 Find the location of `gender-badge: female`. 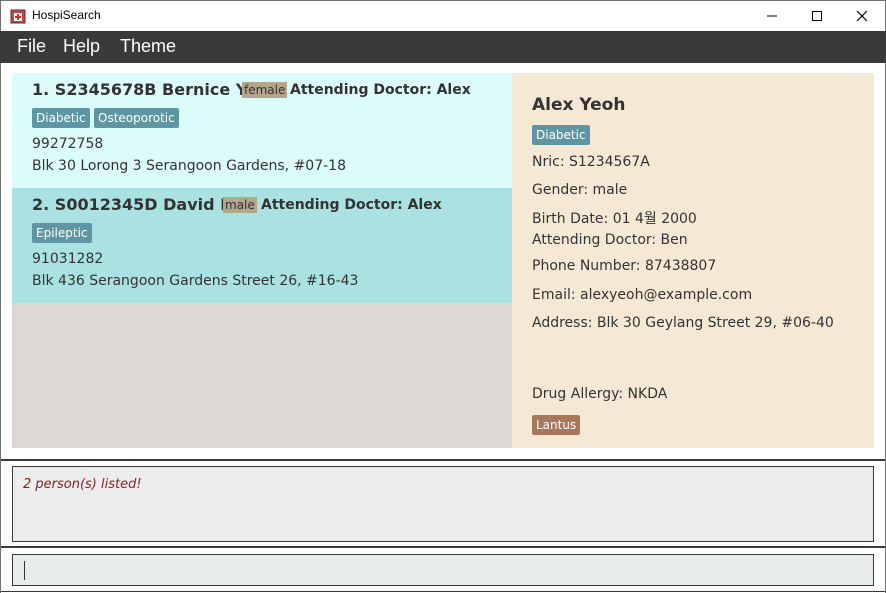

gender-badge: female is located at coordinates (265, 90).